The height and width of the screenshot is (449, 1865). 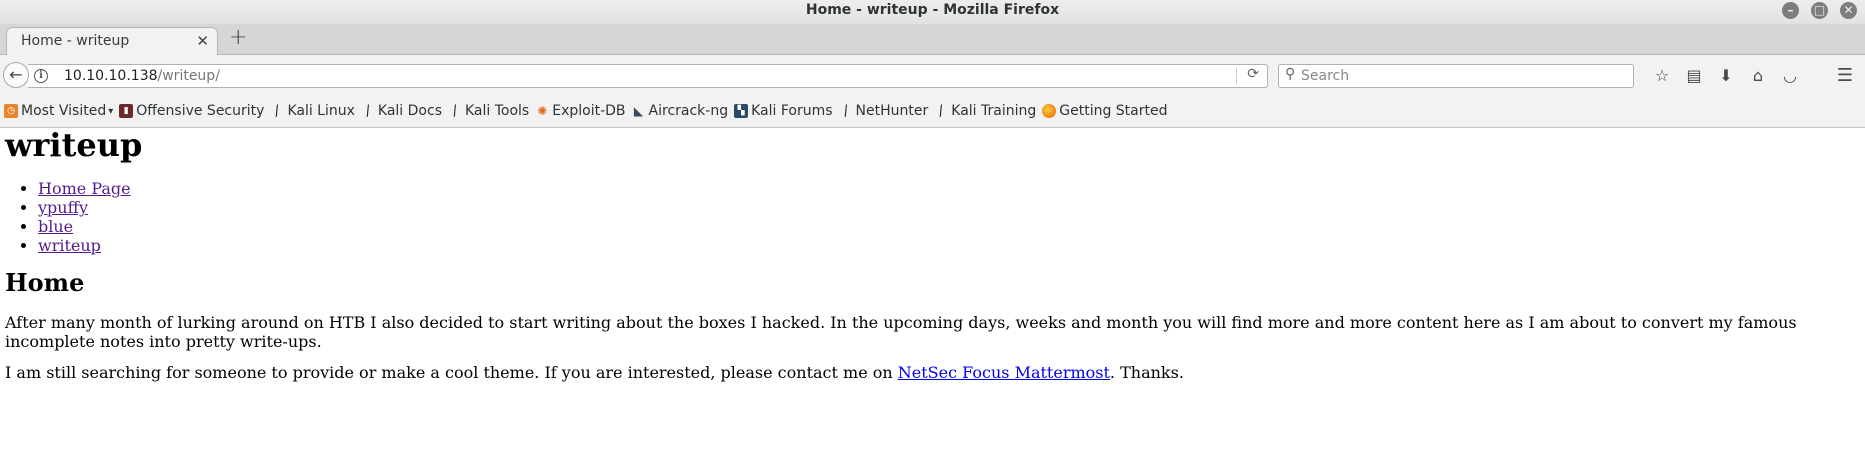 What do you see at coordinates (1004, 372) in the screenshot?
I see `mattermost-link: NetSec Focus Mattermost` at bounding box center [1004, 372].